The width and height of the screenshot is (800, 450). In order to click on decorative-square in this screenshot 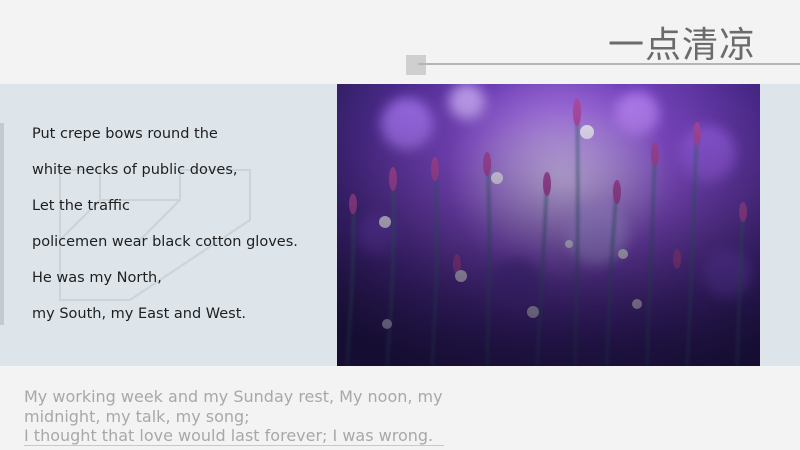, I will do `click(416, 65)`.